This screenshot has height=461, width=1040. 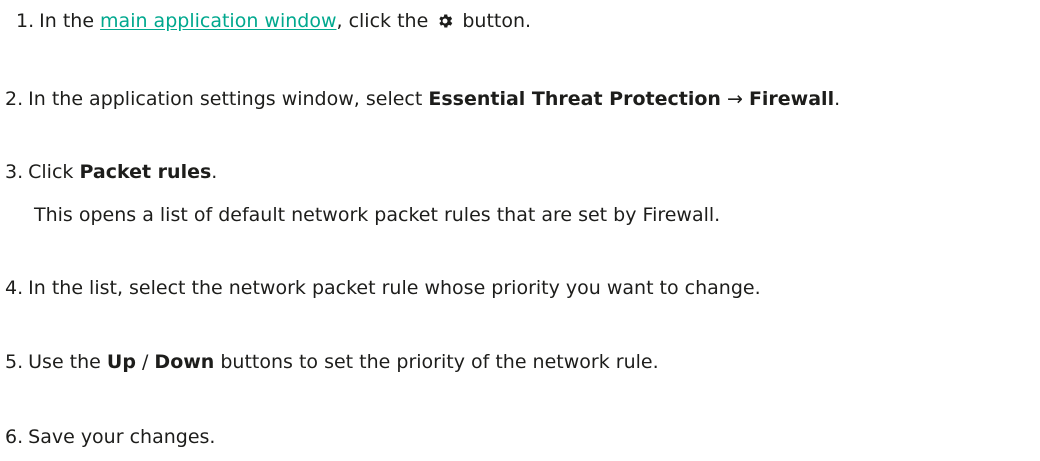 I want to click on step-text: In the, so click(x=70, y=21).